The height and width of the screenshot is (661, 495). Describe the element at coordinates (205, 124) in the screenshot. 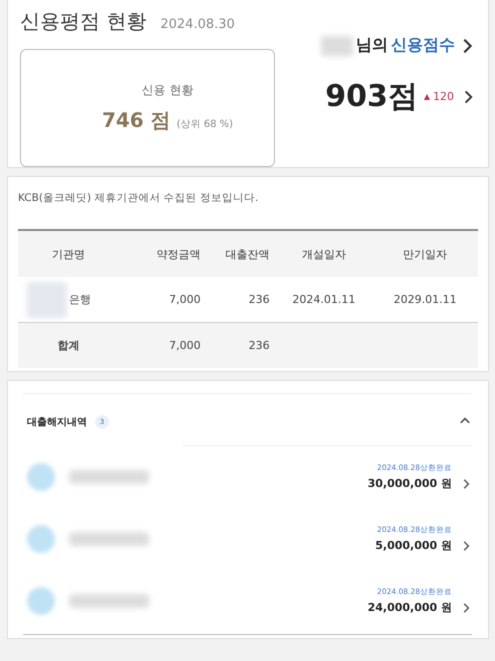

I see `percentile-text: (상위 68 %)` at that location.